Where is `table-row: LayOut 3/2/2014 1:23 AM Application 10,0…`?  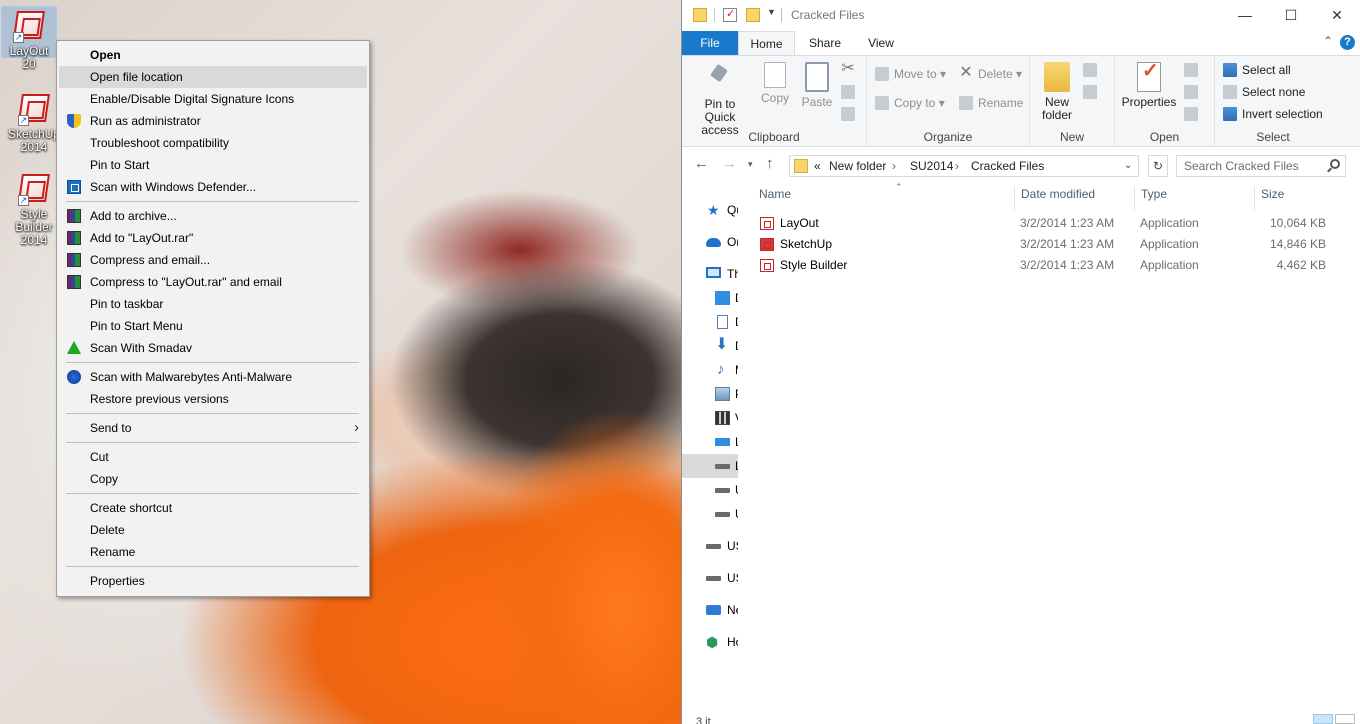 table-row: LayOut 3/2/2014 1:23 AM Application 10,0… is located at coordinates (1052, 223).